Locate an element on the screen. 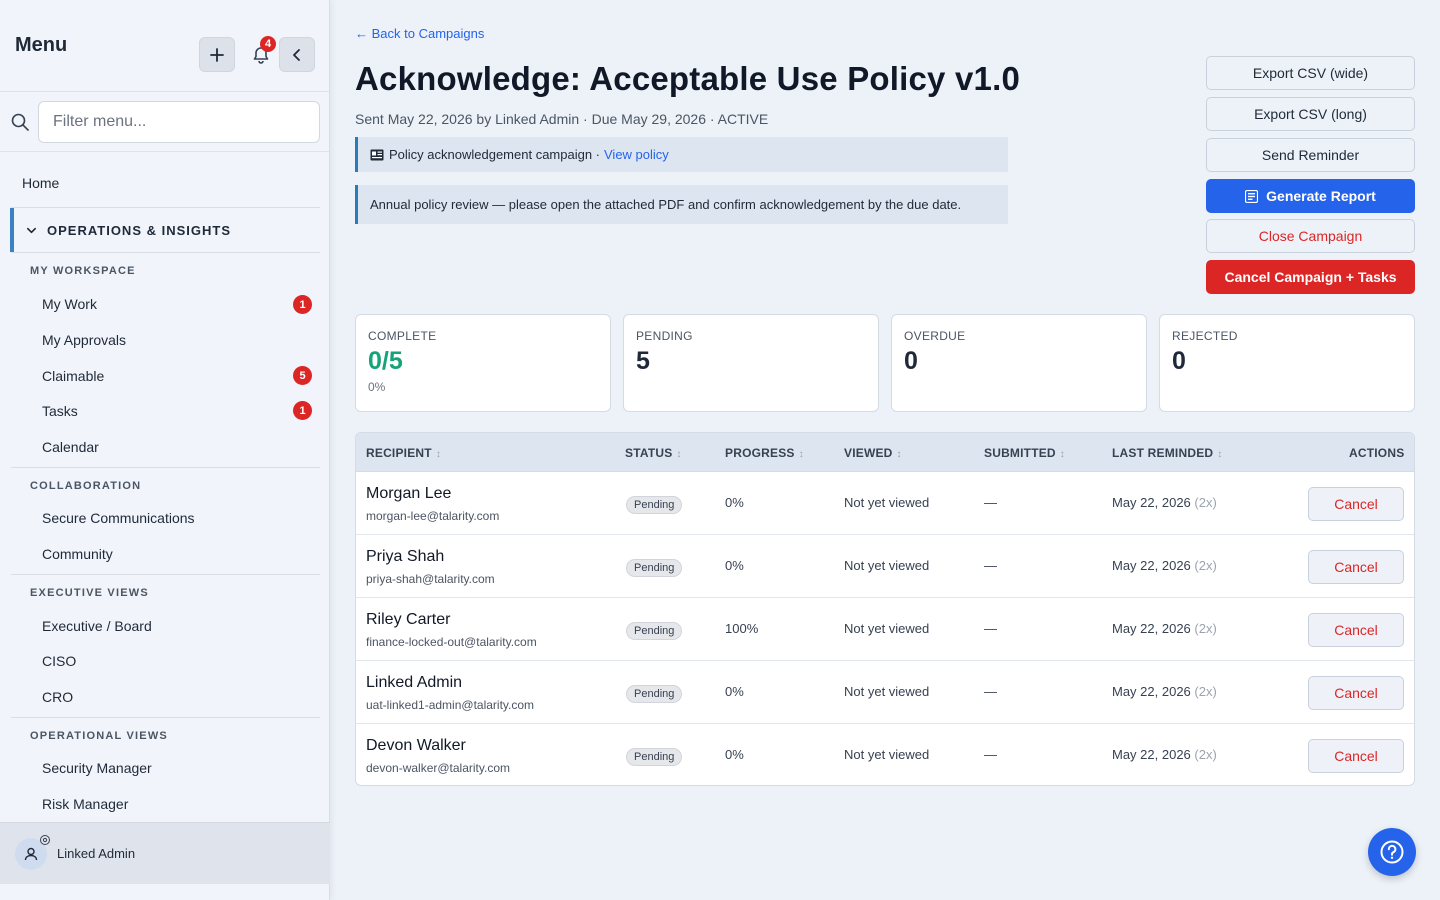  sidebar-item-my-approvals: My Approvals is located at coordinates (84, 340).